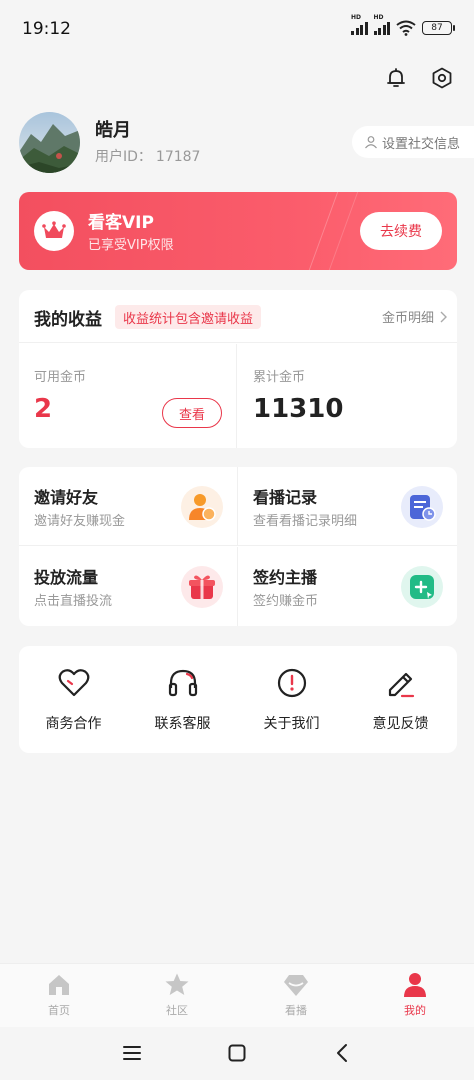  What do you see at coordinates (298, 409) in the screenshot?
I see `total-coins-value: 11310` at bounding box center [298, 409].